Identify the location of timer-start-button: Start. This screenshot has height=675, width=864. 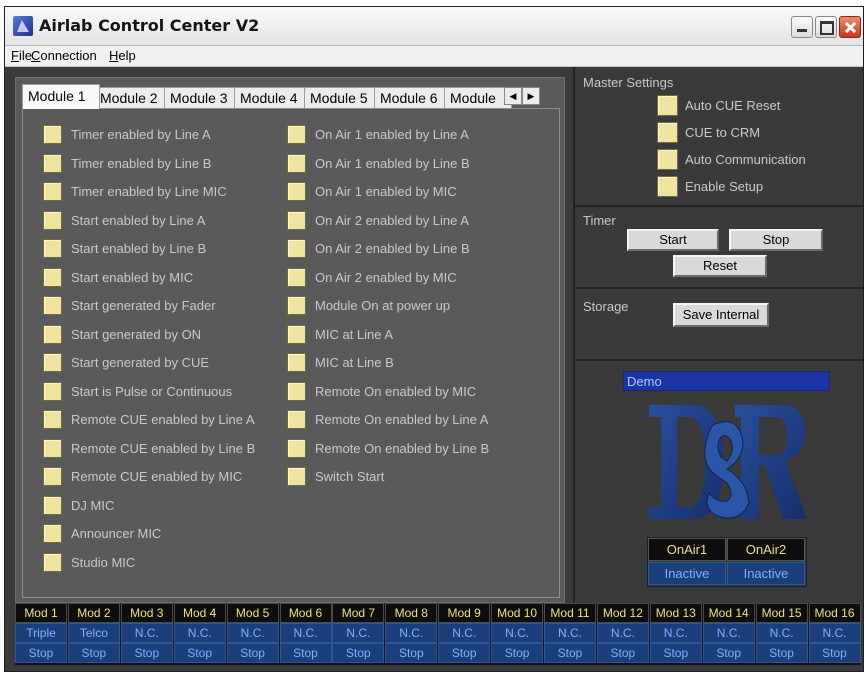
(673, 240).